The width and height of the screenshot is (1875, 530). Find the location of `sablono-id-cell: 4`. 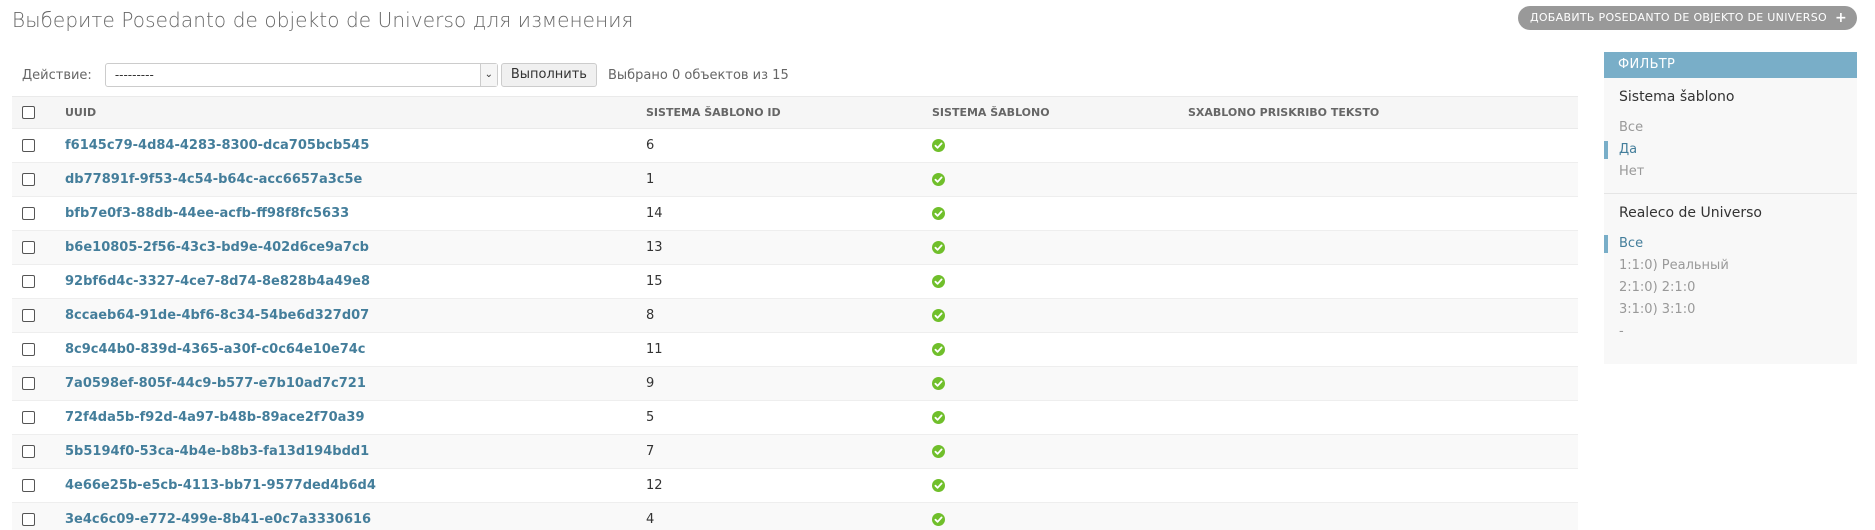

sablono-id-cell: 4 is located at coordinates (789, 516).